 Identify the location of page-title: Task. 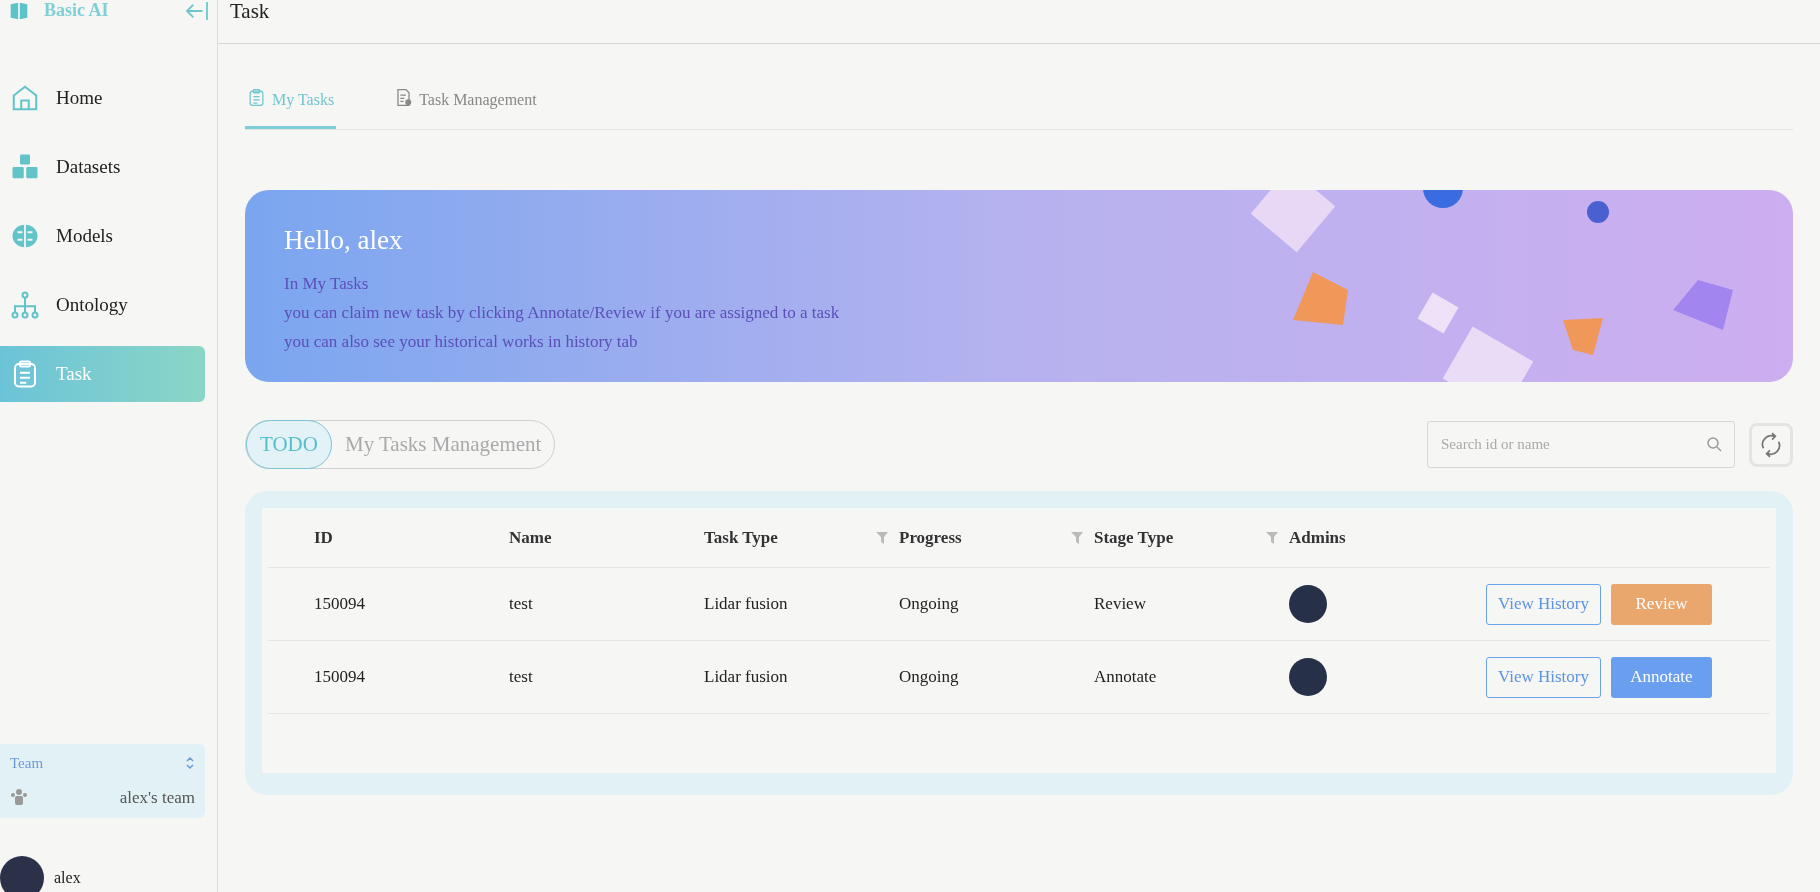
(250, 11).